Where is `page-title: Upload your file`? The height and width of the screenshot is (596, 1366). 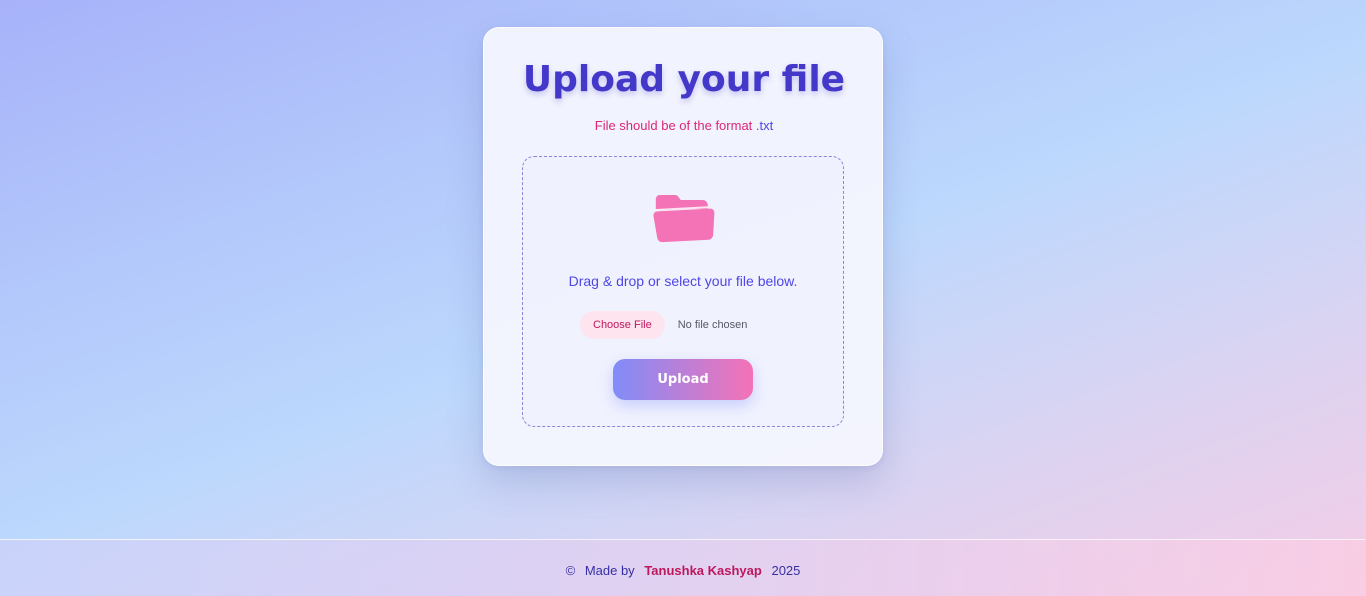
page-title: Upload your file is located at coordinates (684, 79).